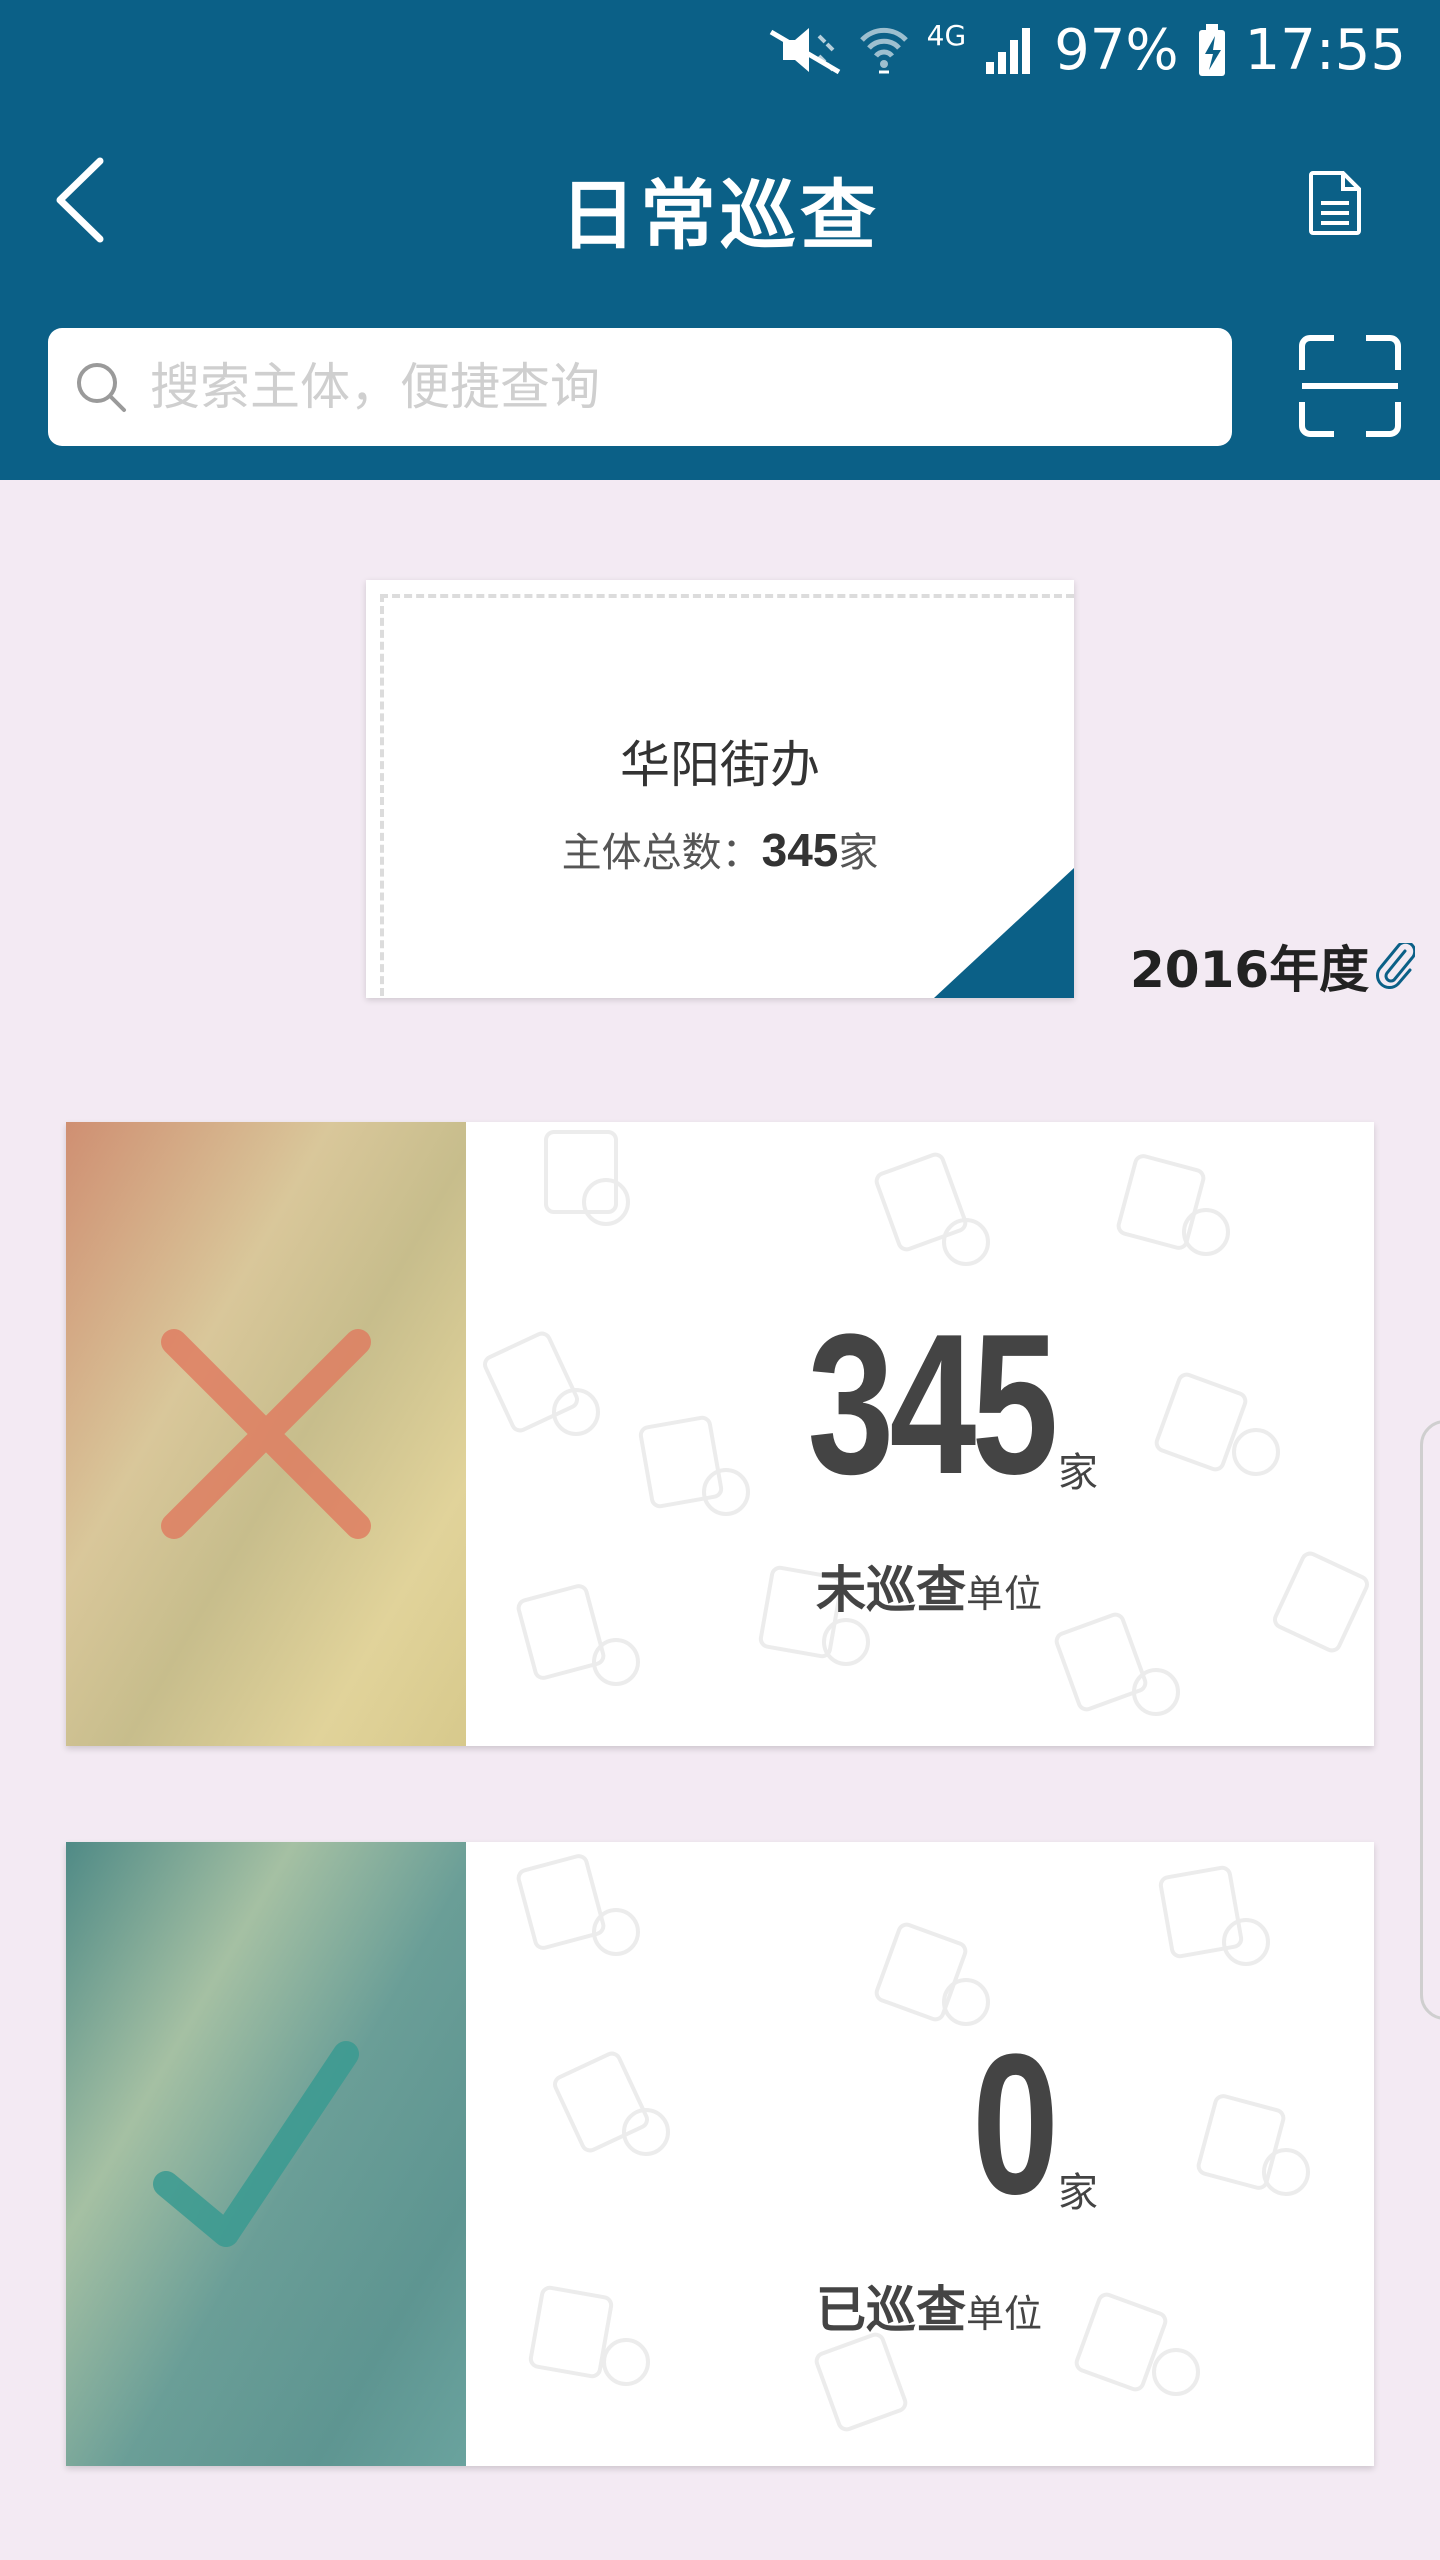  I want to click on scan-button, so click(1350, 386).